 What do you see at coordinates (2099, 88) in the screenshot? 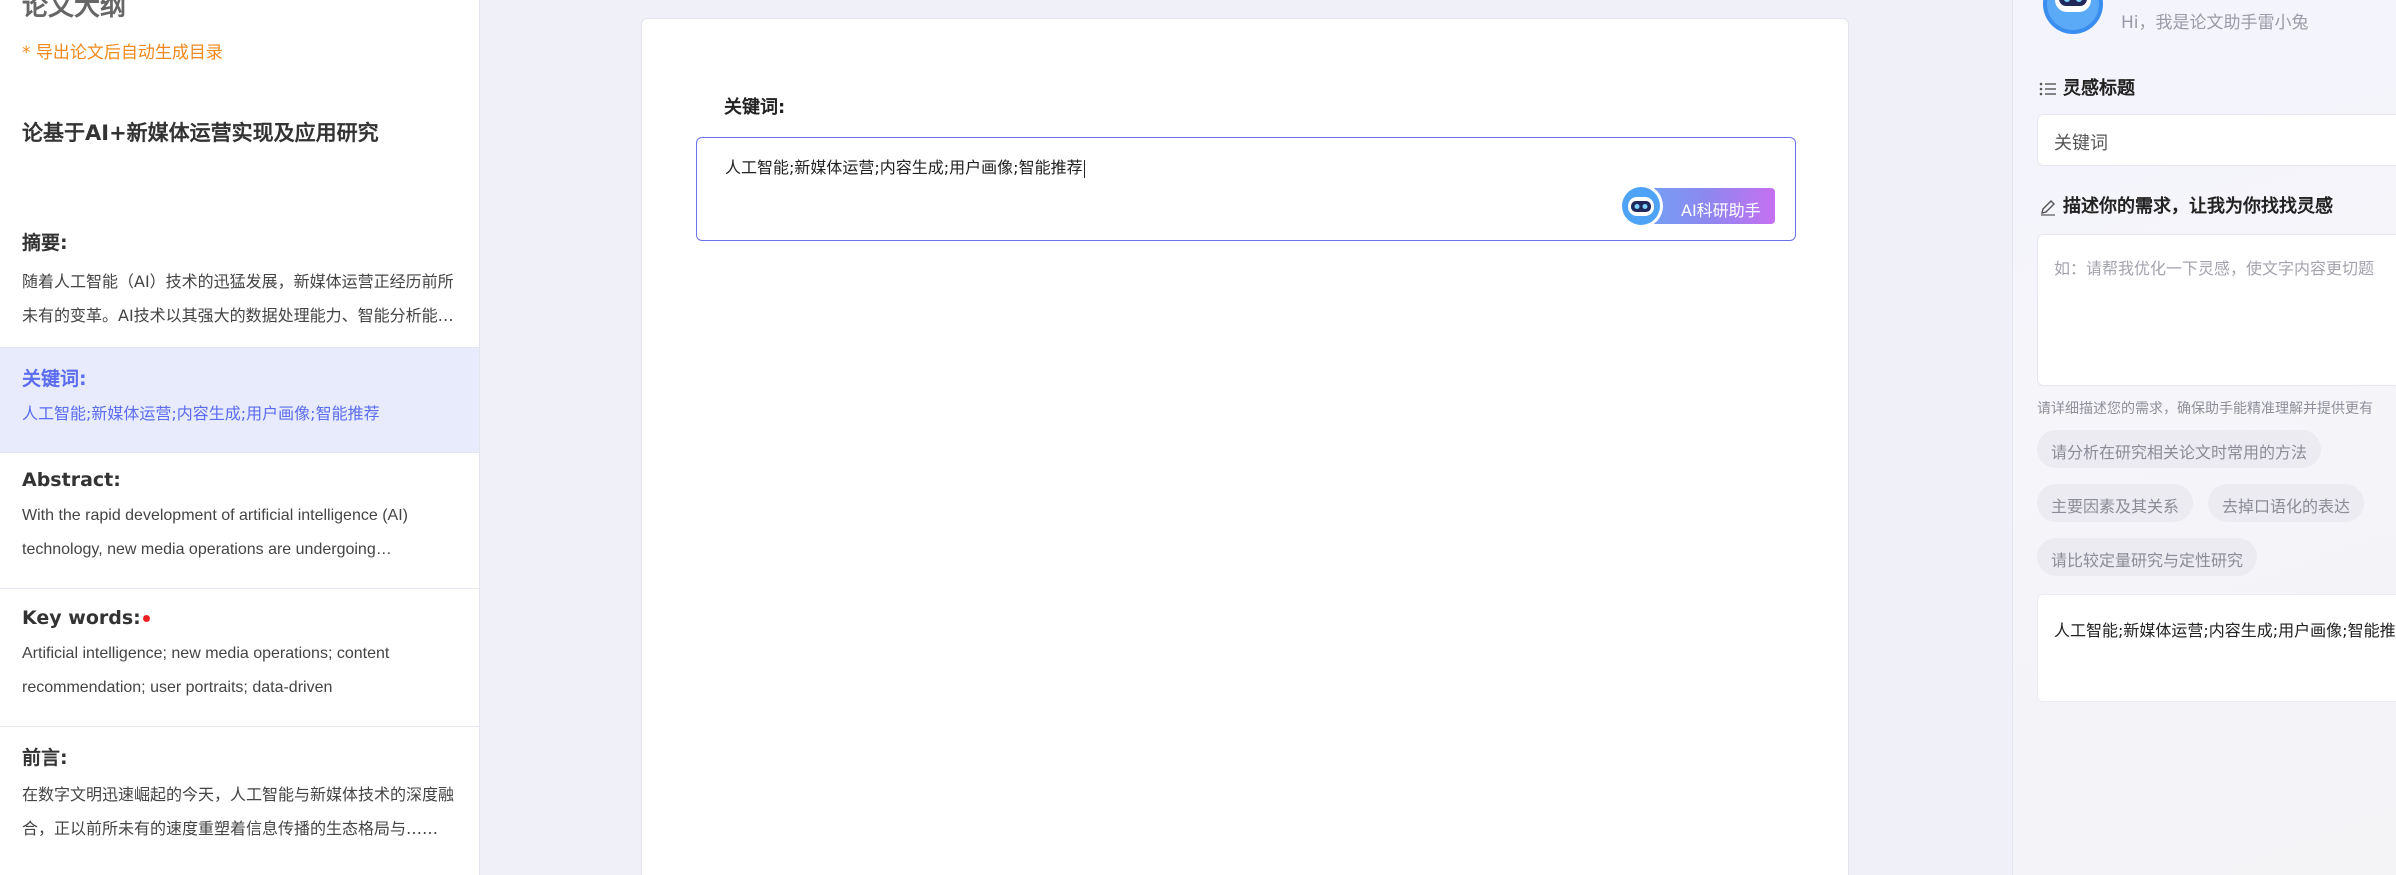
I see `inspiration-title-text: 灵感标题` at bounding box center [2099, 88].